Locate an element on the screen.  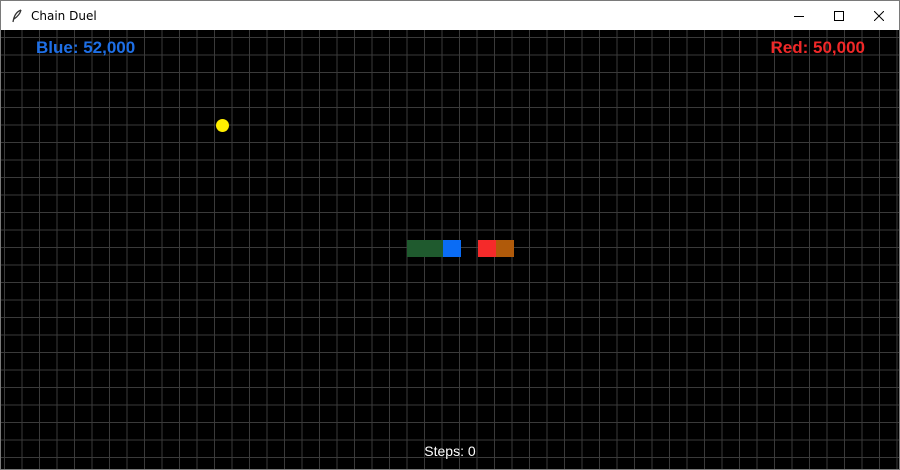
maximize-button is located at coordinates (839, 15).